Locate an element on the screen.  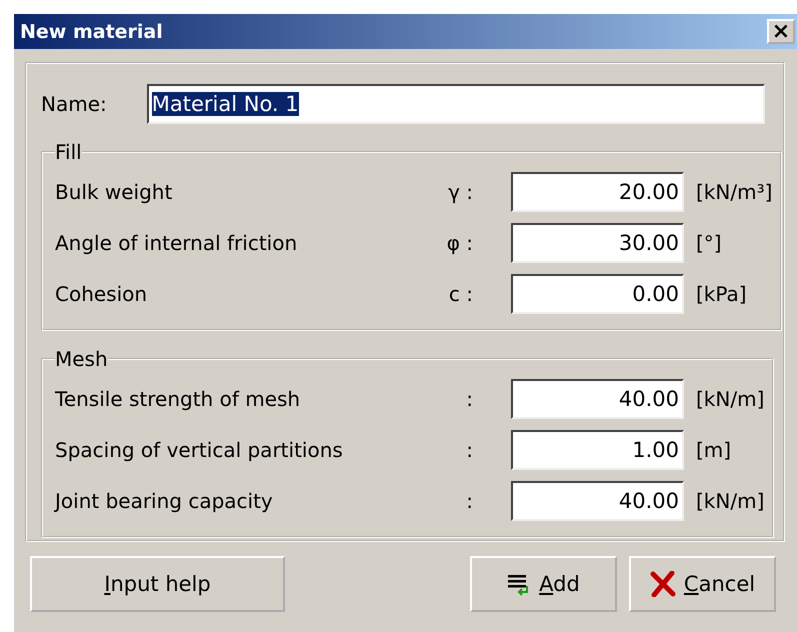
field-label: Spacing of vertical partitions is located at coordinates (199, 450).